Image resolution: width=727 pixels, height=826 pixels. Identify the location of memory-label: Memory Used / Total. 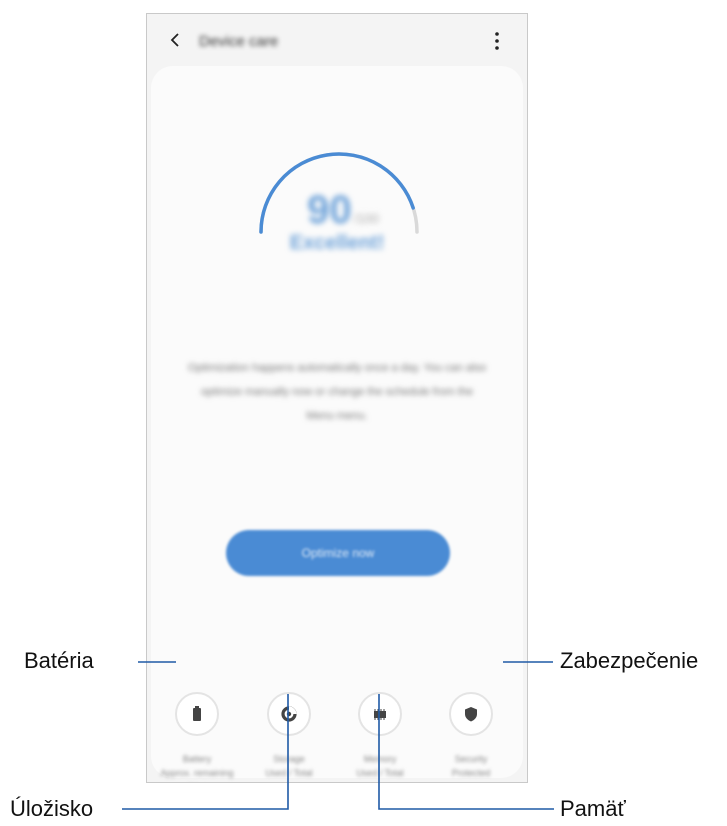
(380, 766).